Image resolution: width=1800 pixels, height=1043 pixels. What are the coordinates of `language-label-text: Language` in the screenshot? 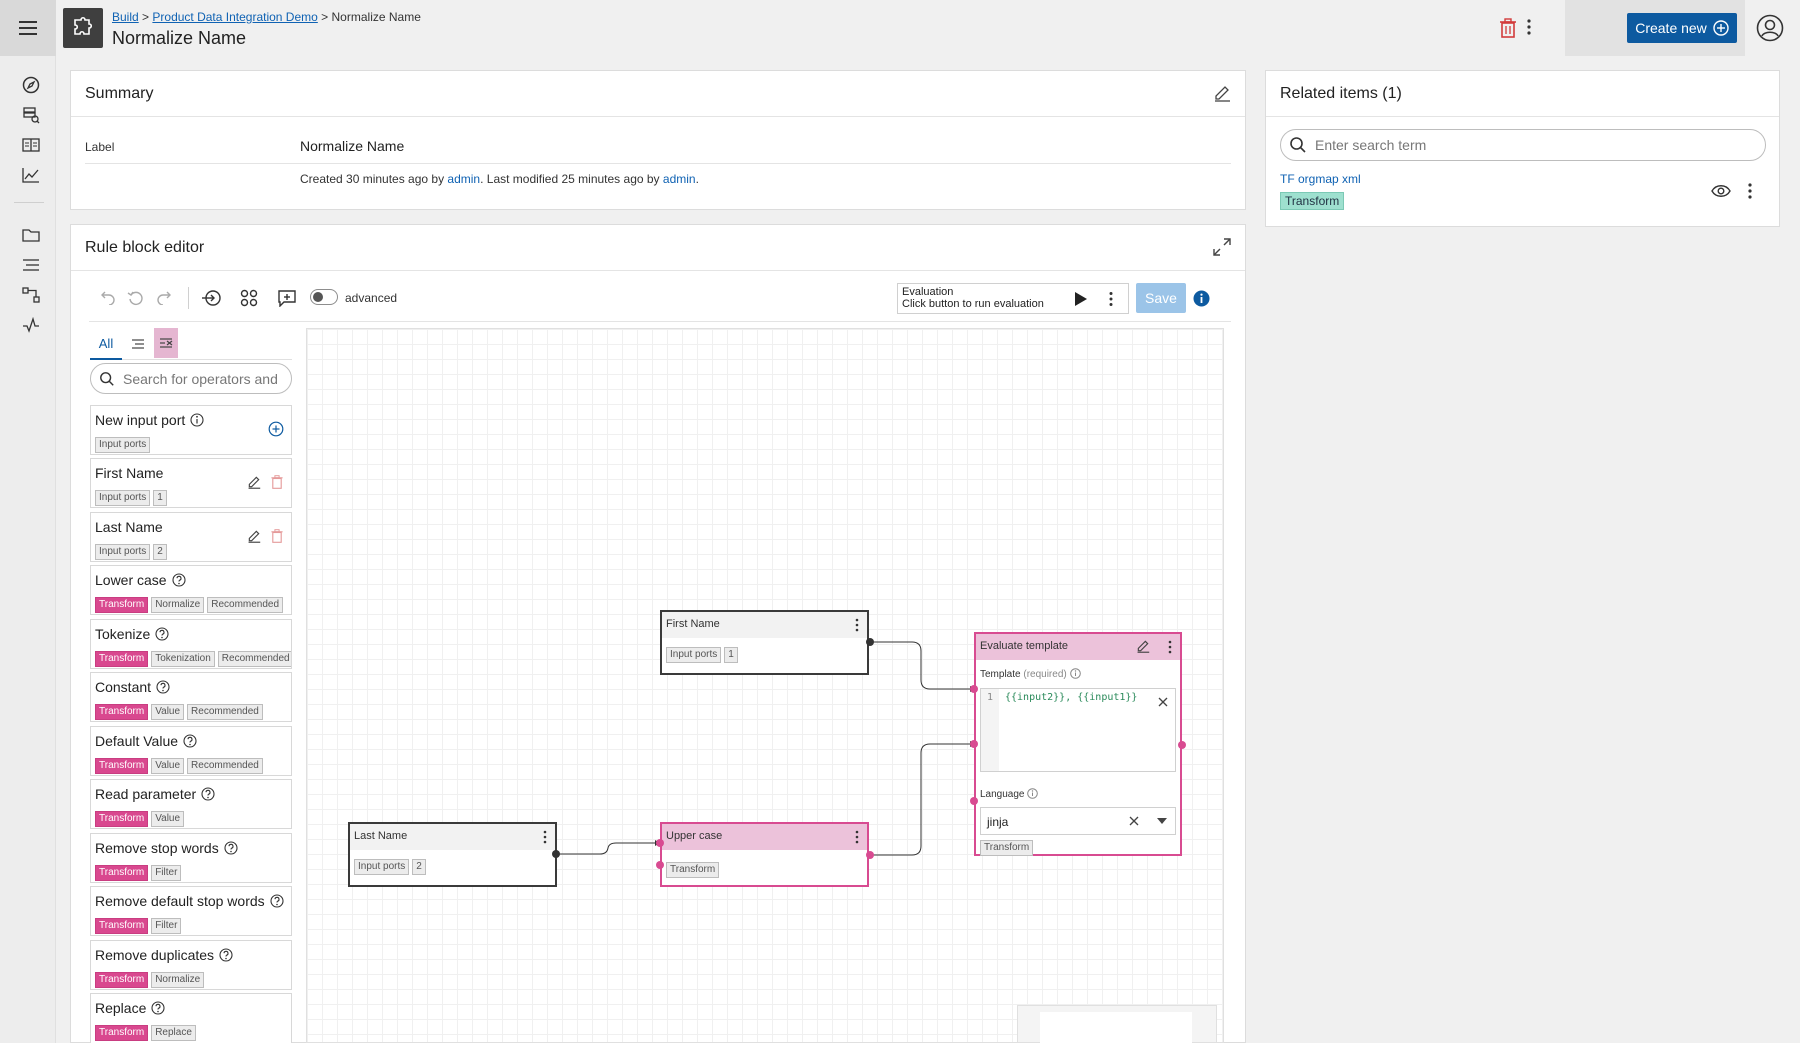 It's located at (1002, 794).